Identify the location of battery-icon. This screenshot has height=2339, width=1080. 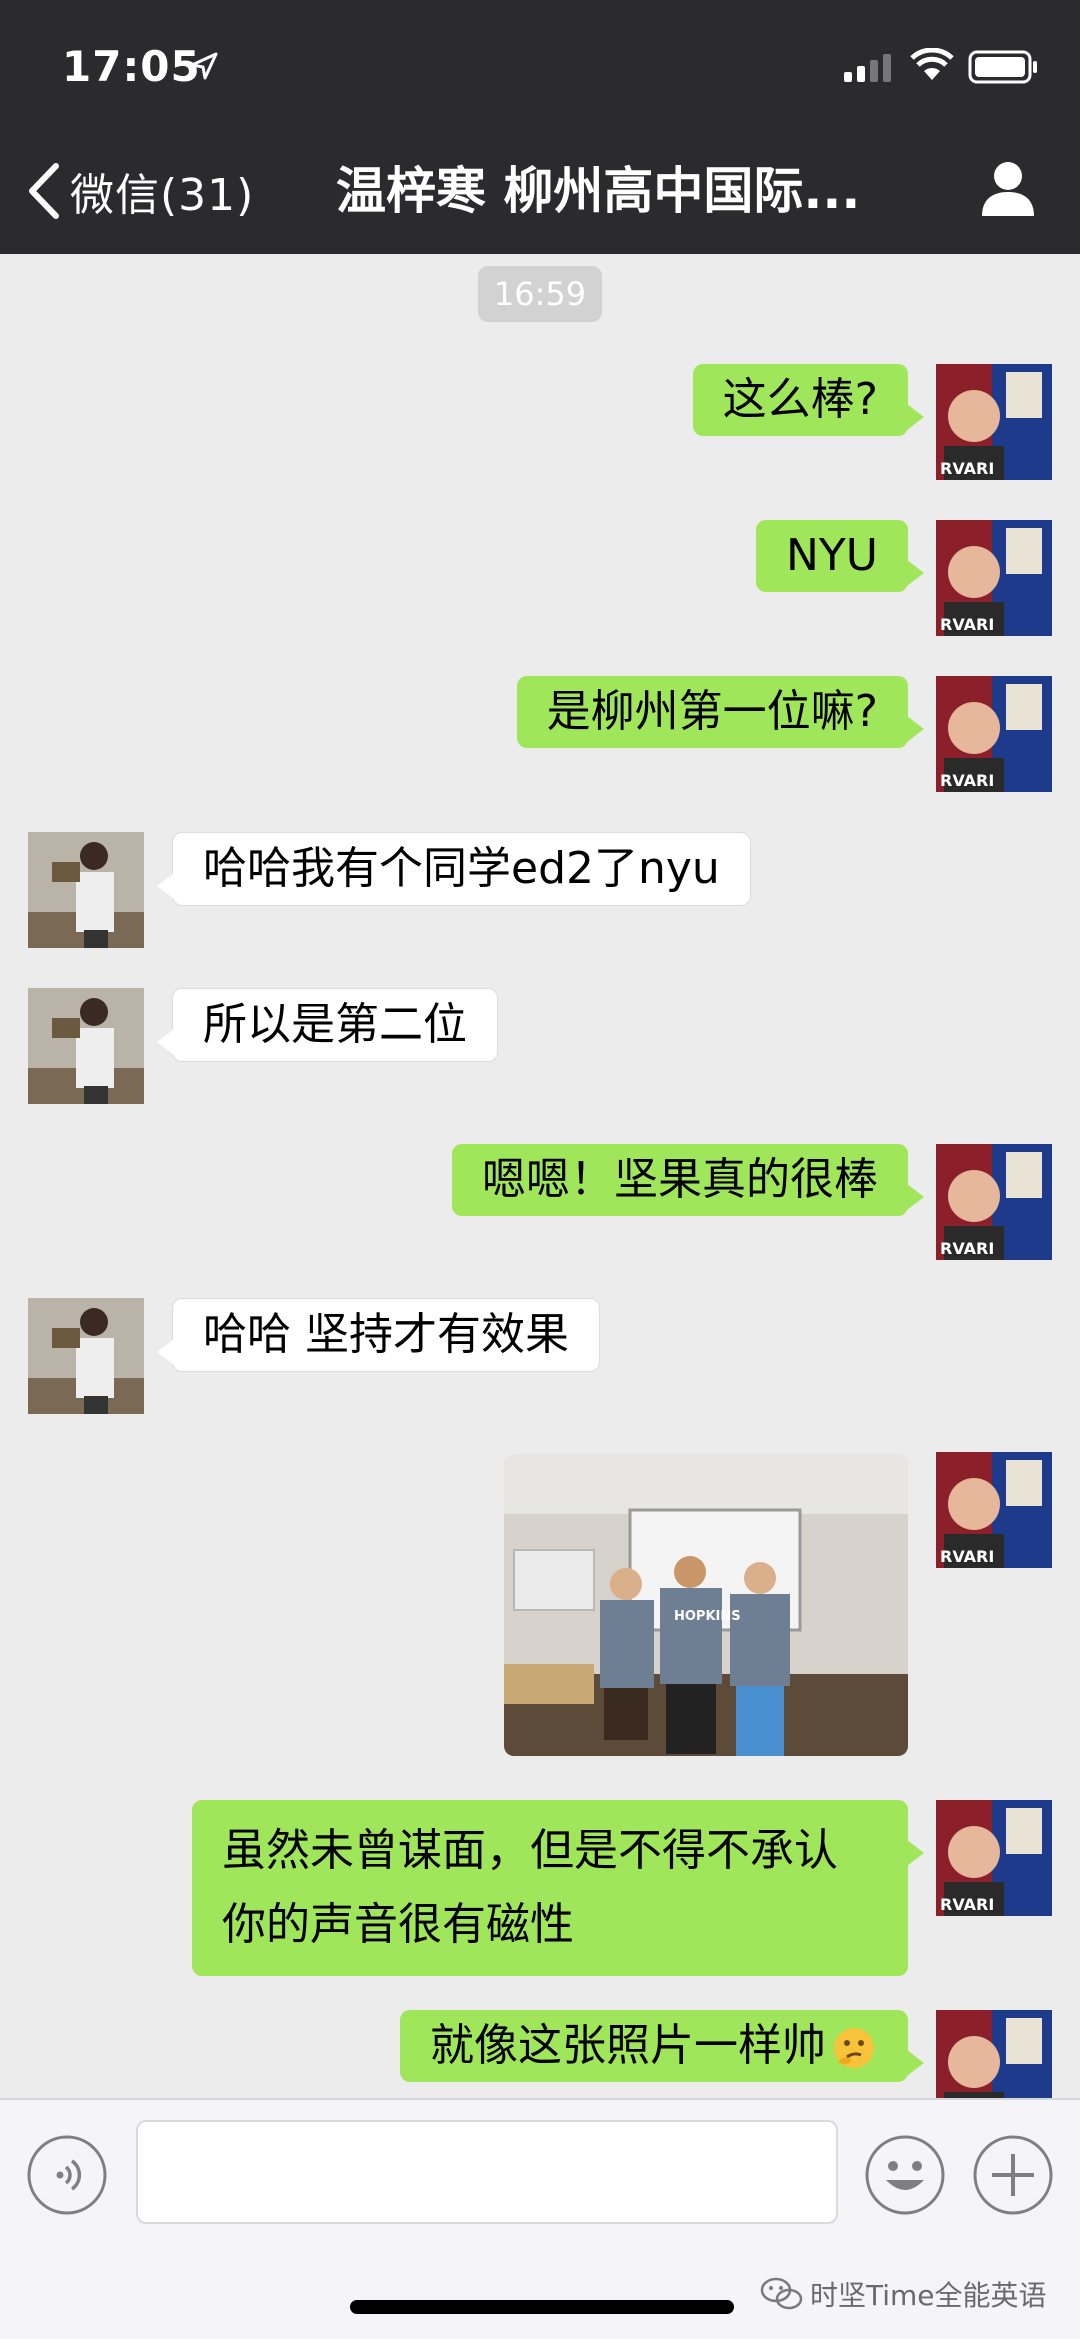
(1002, 67).